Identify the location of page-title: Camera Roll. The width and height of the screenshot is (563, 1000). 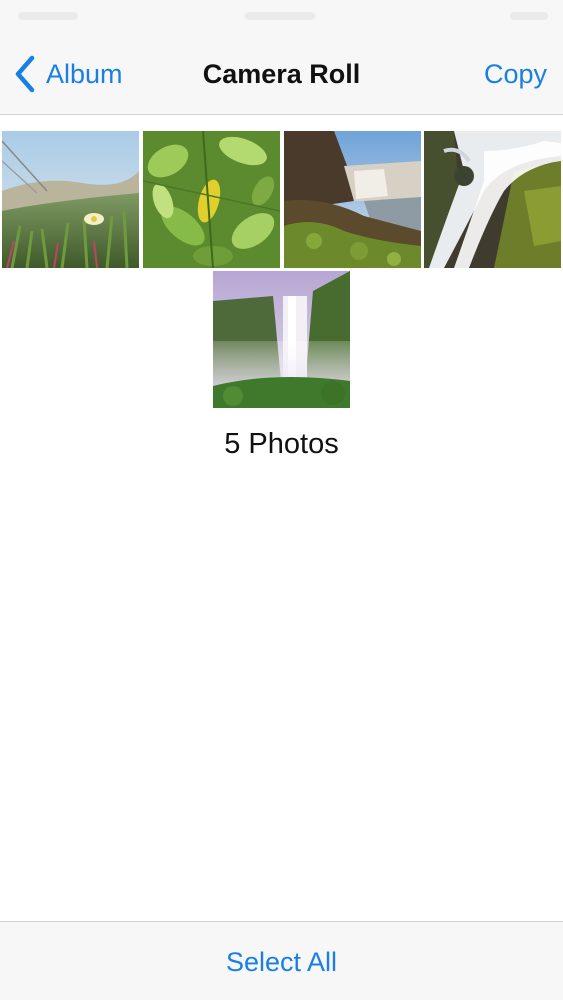
(281, 74).